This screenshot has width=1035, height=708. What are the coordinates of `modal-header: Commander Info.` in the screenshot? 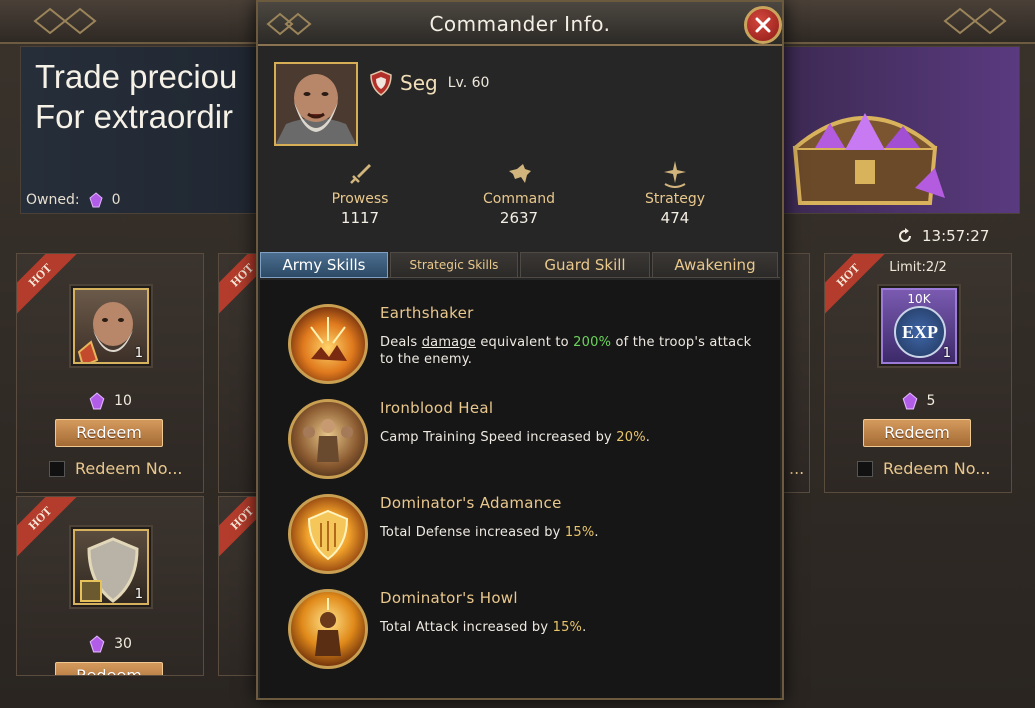 It's located at (520, 24).